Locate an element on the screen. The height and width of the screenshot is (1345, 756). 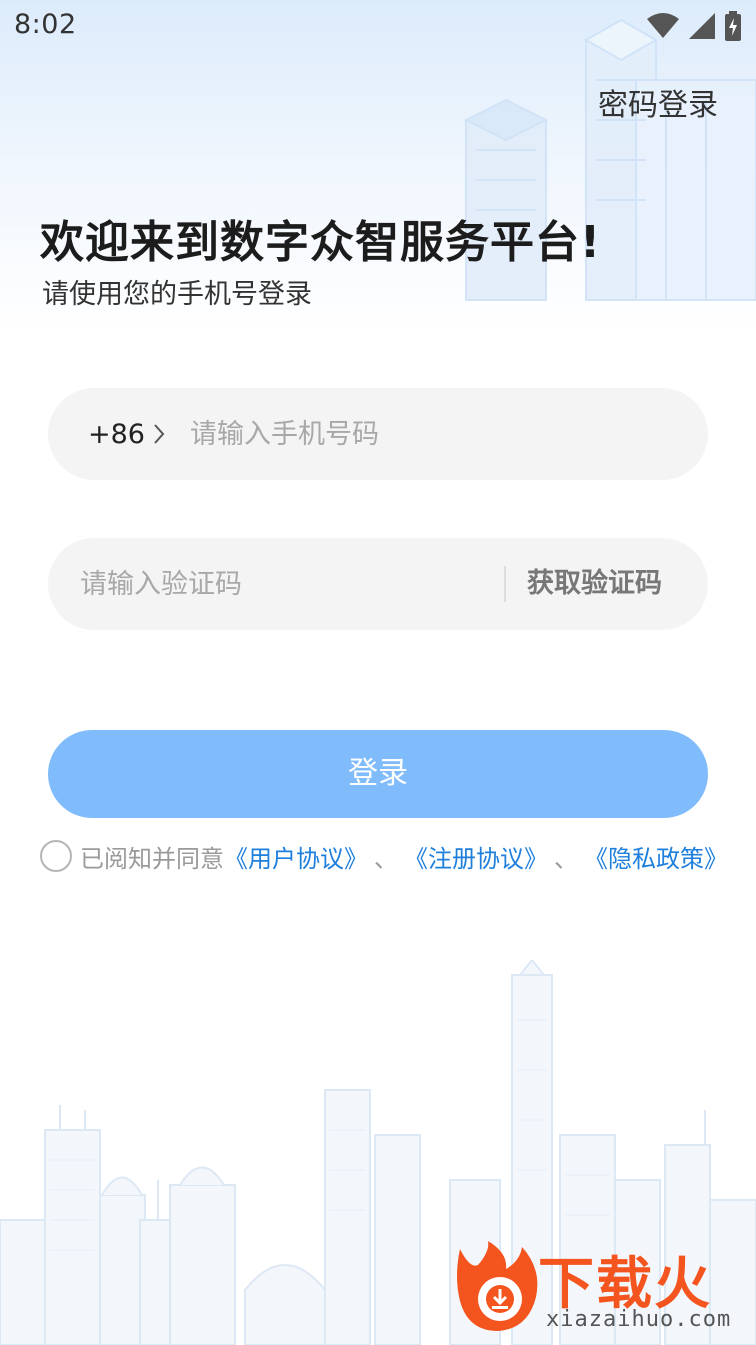
register-agreement-link: 《注册协议》 is located at coordinates (476, 856).